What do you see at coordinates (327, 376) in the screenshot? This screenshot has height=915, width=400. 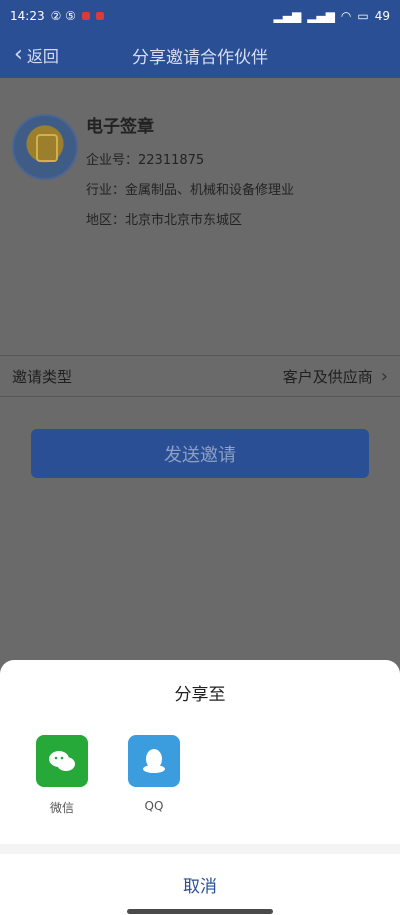 I see `invite-type-value: 客户及供应商` at bounding box center [327, 376].